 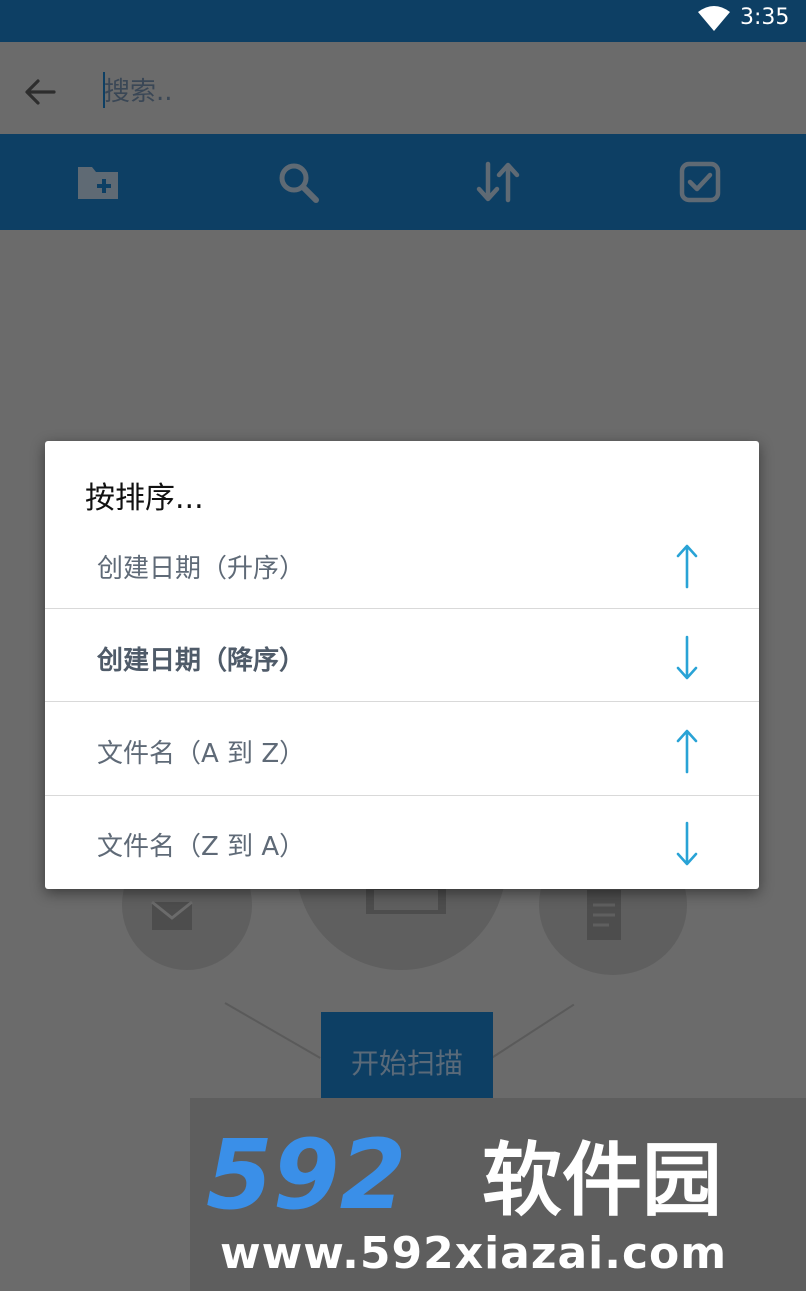 What do you see at coordinates (402, 658) in the screenshot?
I see `sort-option-created-desc: 创建日期（降序）` at bounding box center [402, 658].